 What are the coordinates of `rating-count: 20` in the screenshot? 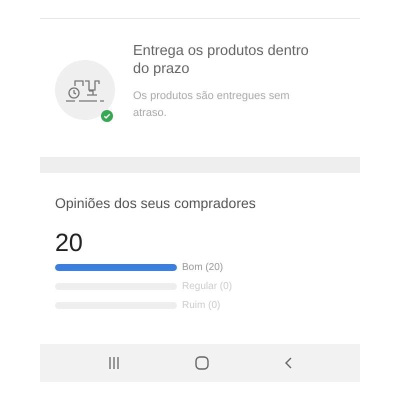 It's located at (69, 243).